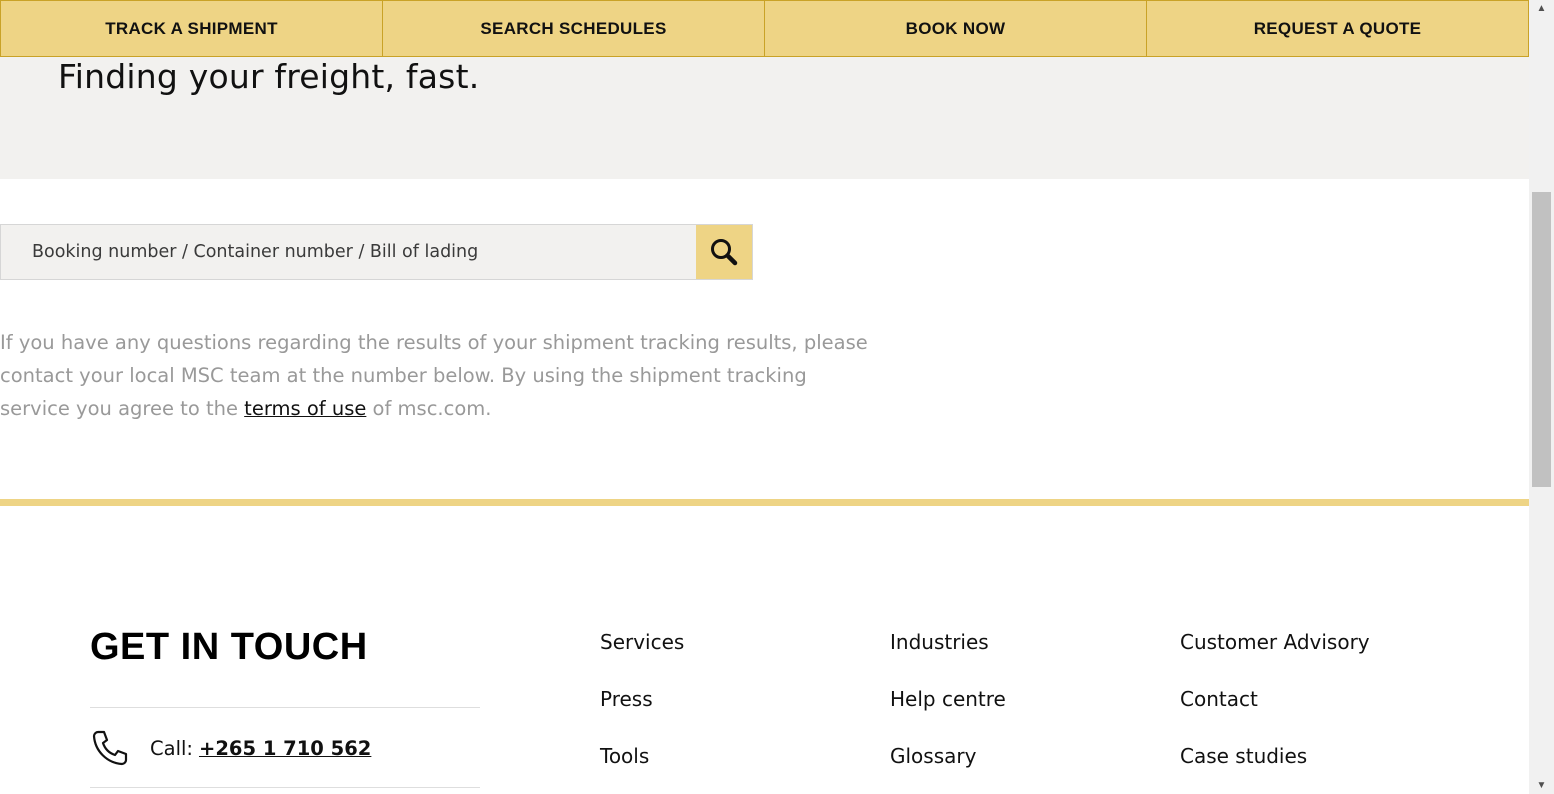  I want to click on page-scrollbar: ▲ ▼, so click(1541, 397).